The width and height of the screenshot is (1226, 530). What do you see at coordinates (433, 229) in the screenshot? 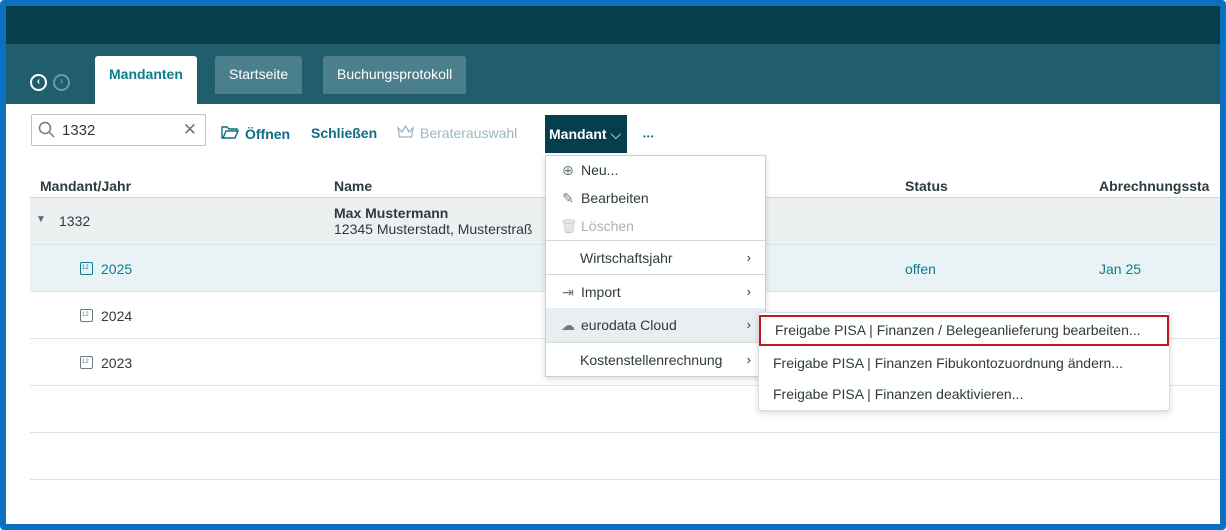
I see `client-address: 12345 Musterstadt, Musterstraß` at bounding box center [433, 229].